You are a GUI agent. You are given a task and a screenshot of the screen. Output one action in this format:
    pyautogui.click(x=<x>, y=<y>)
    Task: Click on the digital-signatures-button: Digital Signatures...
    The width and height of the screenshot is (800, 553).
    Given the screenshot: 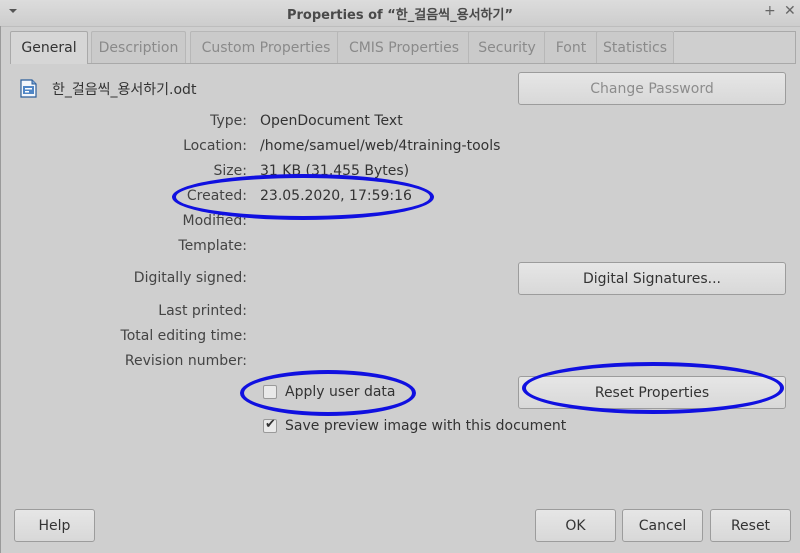 What is the action you would take?
    pyautogui.click(x=652, y=278)
    